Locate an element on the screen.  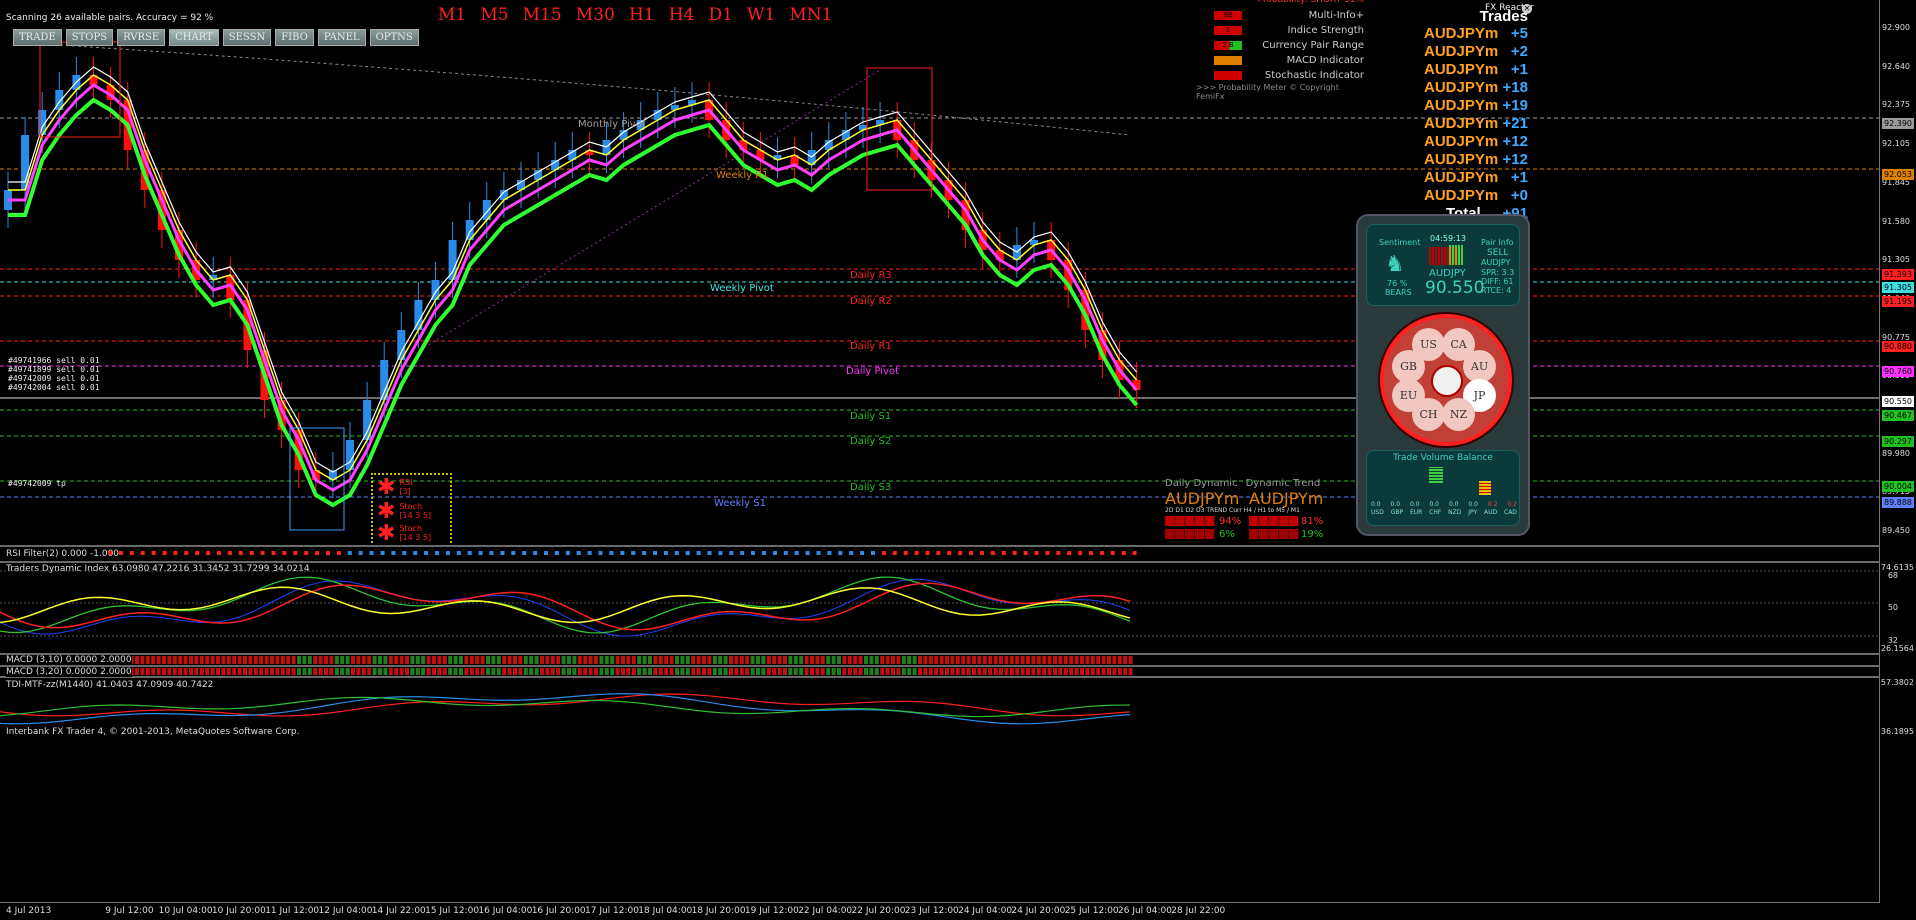
time-tick: 4 Jul 2013 is located at coordinates (29, 911).